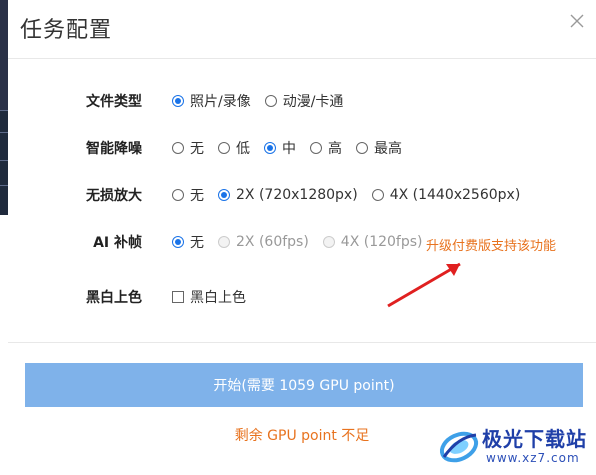  I want to click on denoise-none-option: 无, so click(188, 148).